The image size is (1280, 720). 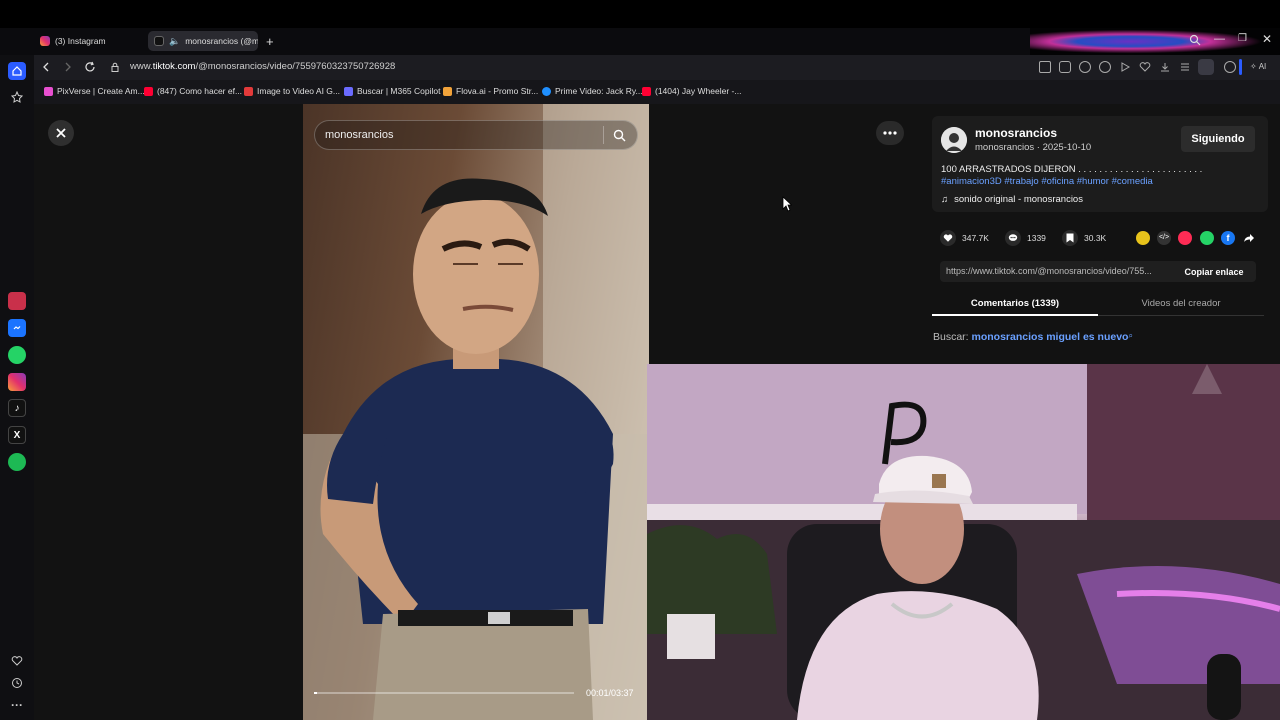 I want to click on tab-creator-videos: Videos del creador, so click(x=1181, y=304).